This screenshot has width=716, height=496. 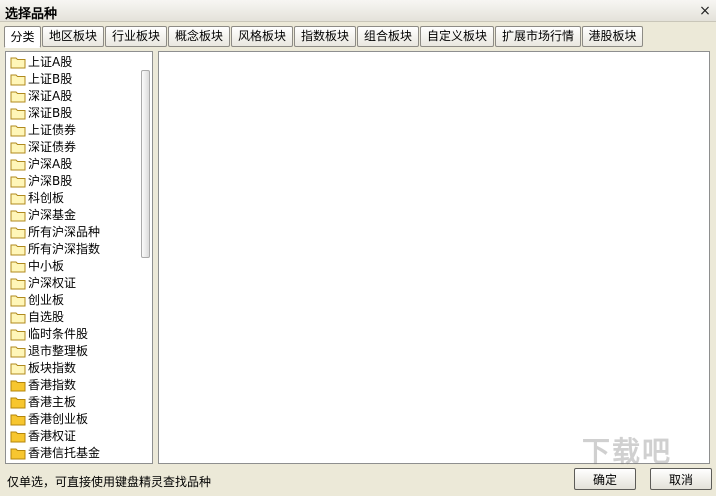 What do you see at coordinates (50, 181) in the screenshot?
I see `tree-item-label: 沪深B股` at bounding box center [50, 181].